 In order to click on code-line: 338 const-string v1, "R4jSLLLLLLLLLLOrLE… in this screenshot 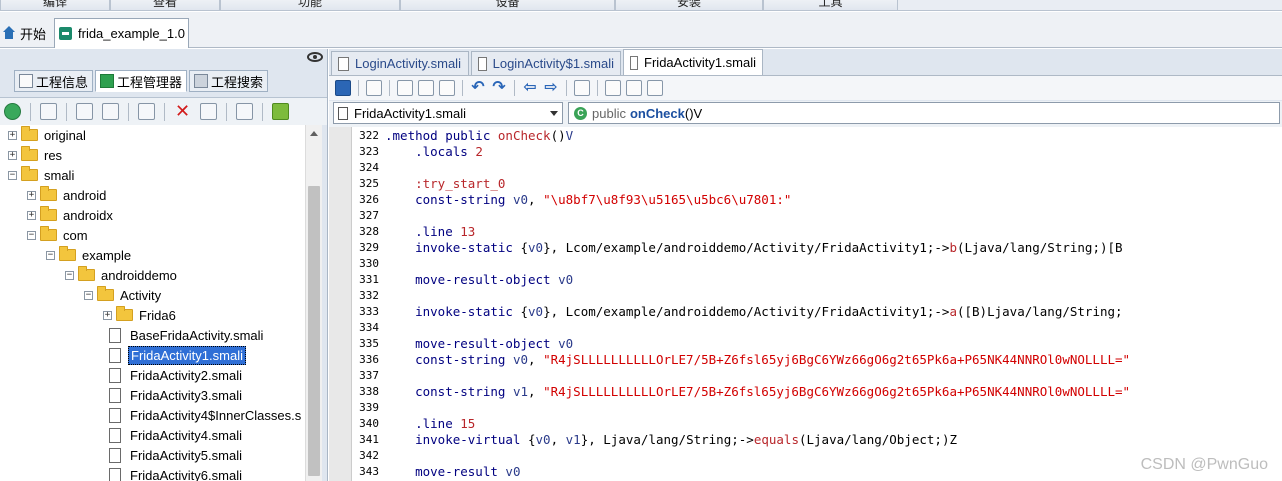, I will do `click(740, 392)`.